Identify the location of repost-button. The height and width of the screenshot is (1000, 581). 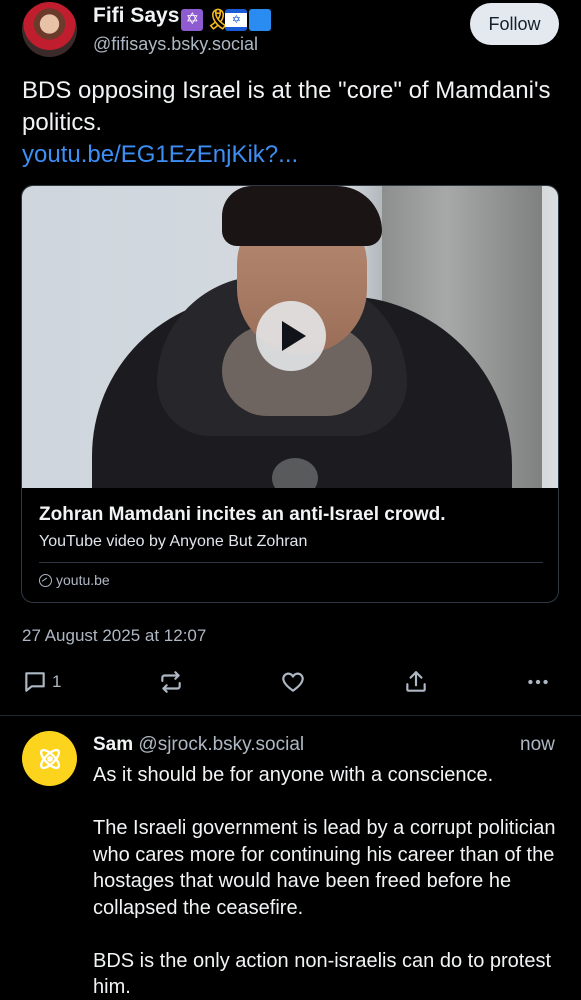
(171, 682).